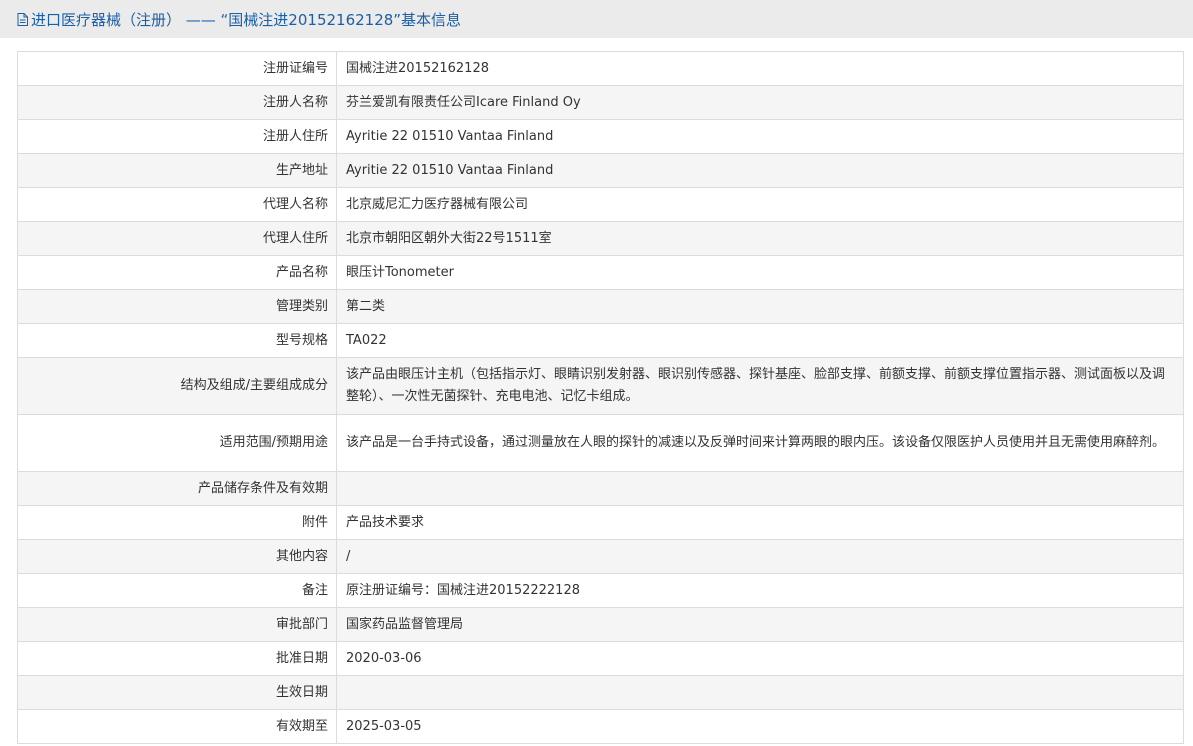  I want to click on row-value: 国械注进20152162128, so click(760, 68).